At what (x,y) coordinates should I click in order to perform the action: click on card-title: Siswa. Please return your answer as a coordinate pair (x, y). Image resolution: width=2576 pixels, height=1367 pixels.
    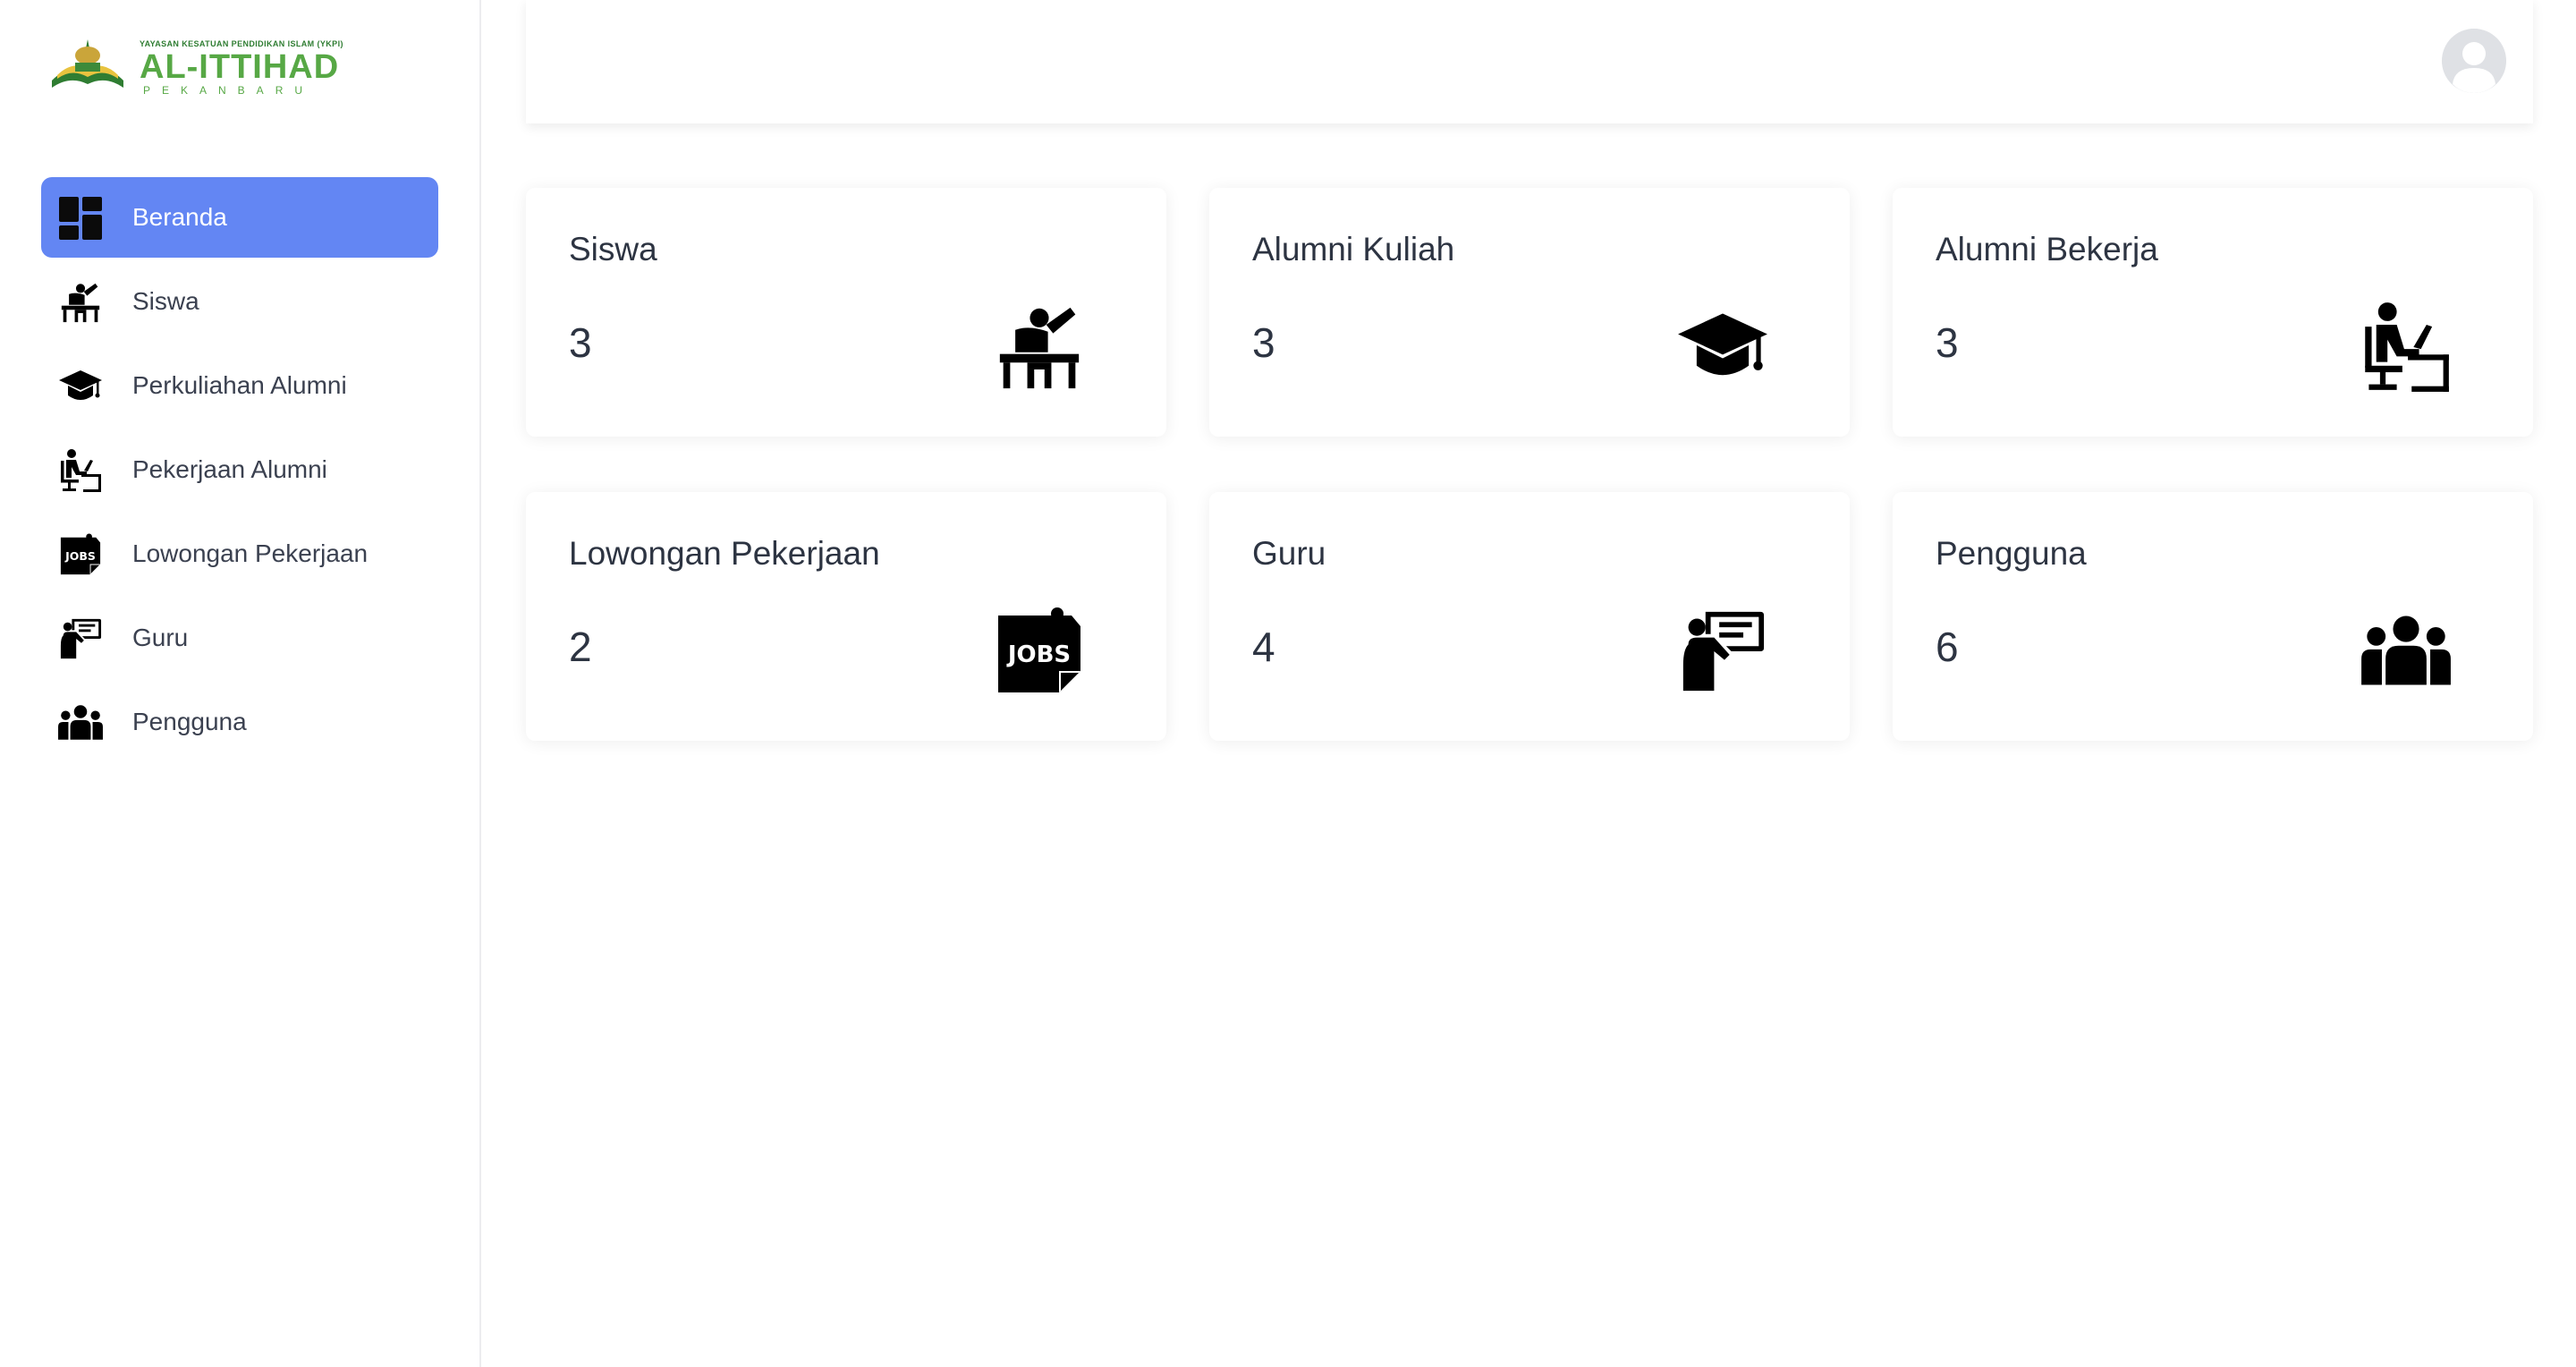
    Looking at the image, I should click on (613, 249).